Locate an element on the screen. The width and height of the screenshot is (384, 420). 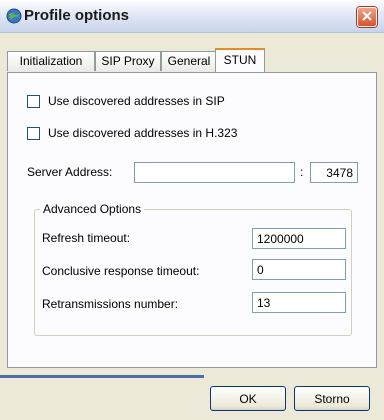
tab-initialization: Initialization is located at coordinates (51, 61).